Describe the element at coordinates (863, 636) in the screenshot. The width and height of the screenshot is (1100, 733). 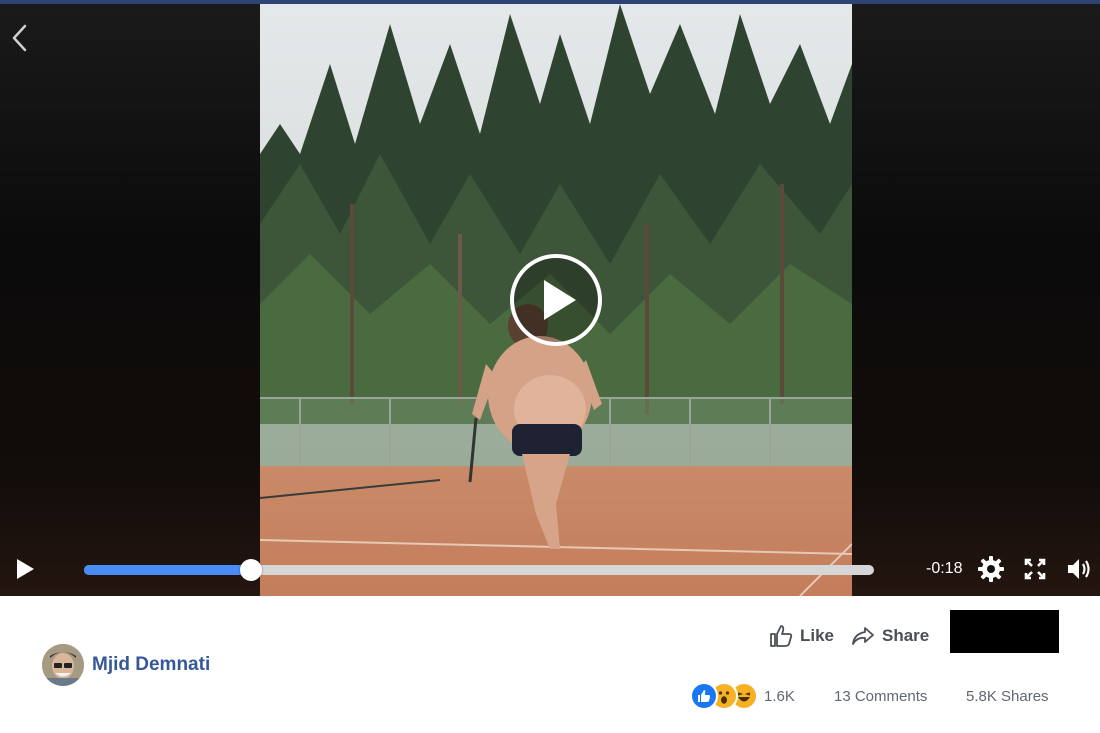
I see `share-arrow-icon` at that location.